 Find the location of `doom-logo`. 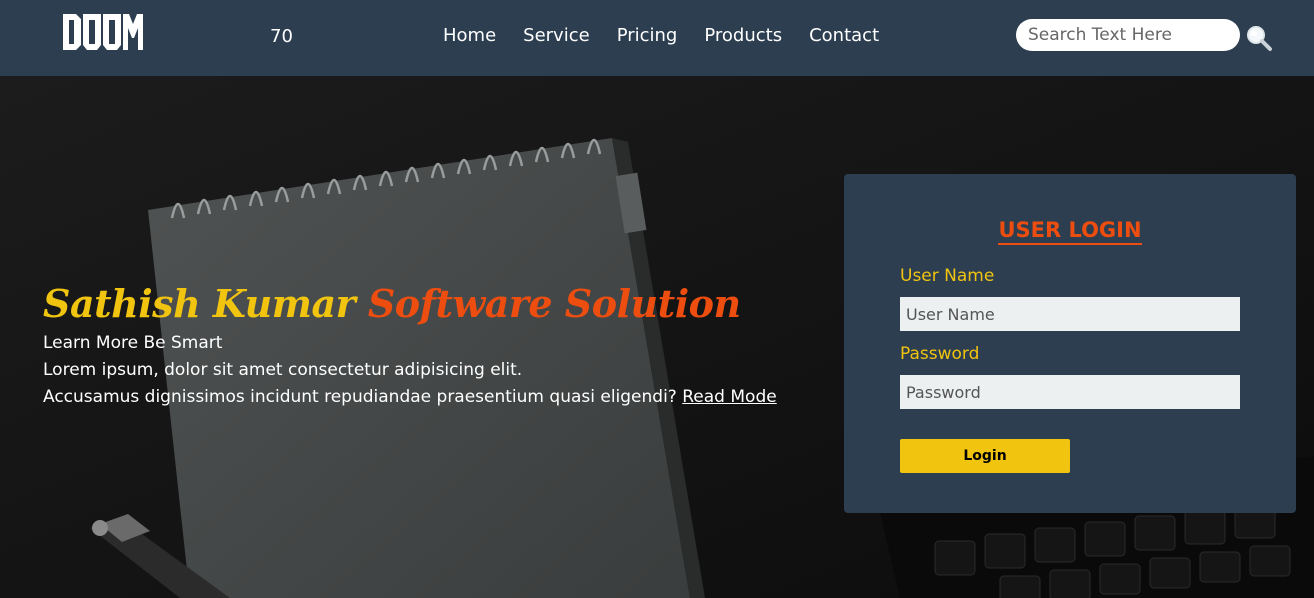

doom-logo is located at coordinates (103, 32).